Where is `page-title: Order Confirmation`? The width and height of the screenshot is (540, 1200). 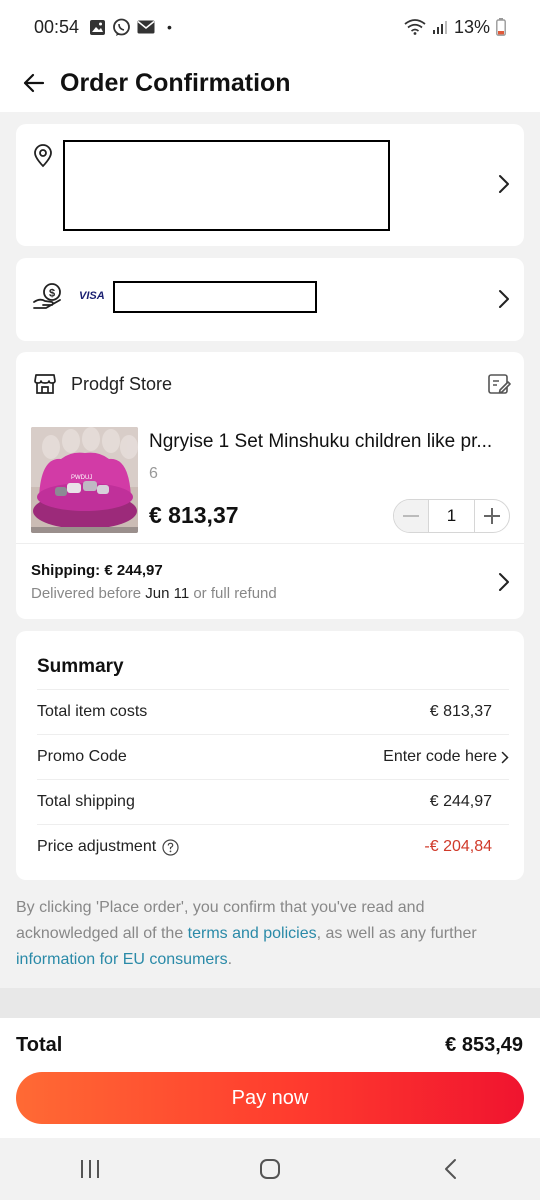 page-title: Order Confirmation is located at coordinates (175, 82).